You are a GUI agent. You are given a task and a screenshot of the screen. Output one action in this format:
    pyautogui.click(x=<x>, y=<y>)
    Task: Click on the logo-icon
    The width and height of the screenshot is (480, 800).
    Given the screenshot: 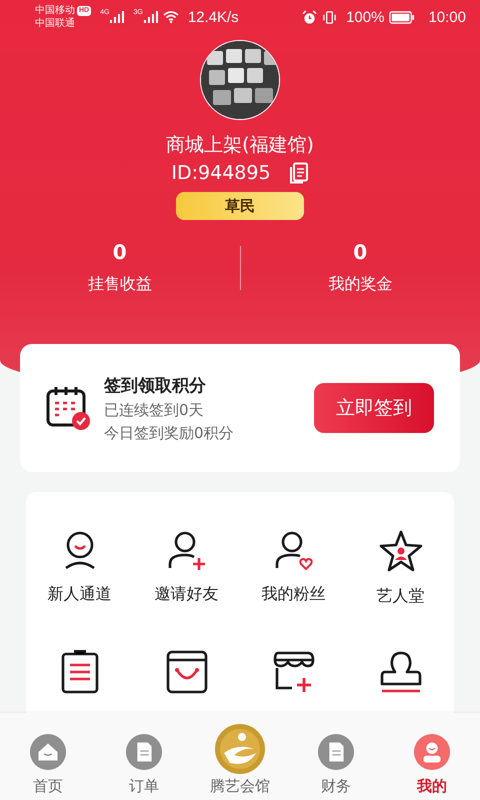 What is the action you would take?
    pyautogui.click(x=240, y=749)
    